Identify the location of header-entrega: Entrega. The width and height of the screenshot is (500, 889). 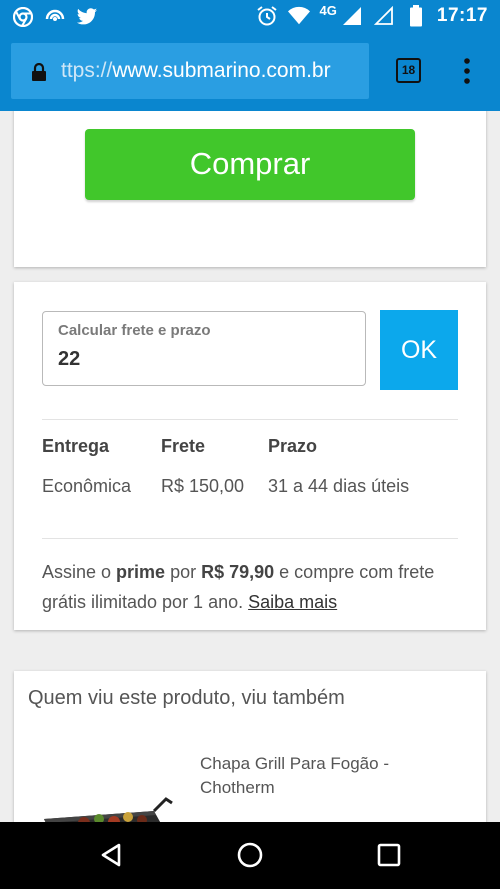
(76, 446).